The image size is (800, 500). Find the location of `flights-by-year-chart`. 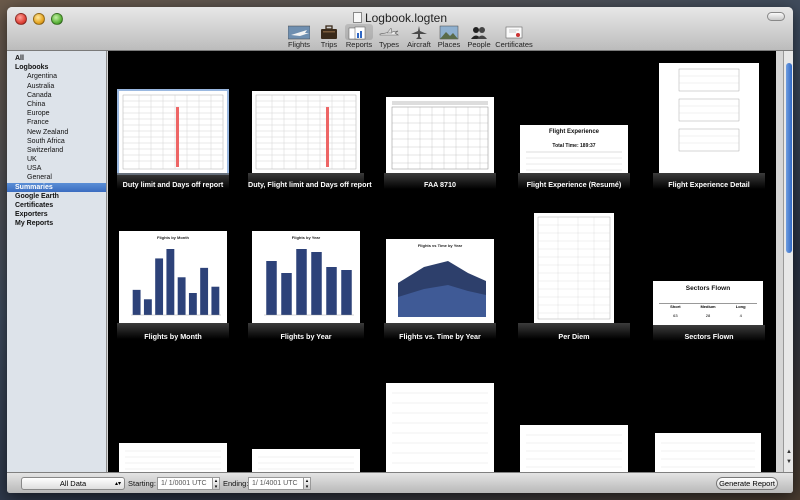

flights-by-year-chart is located at coordinates (309, 282).